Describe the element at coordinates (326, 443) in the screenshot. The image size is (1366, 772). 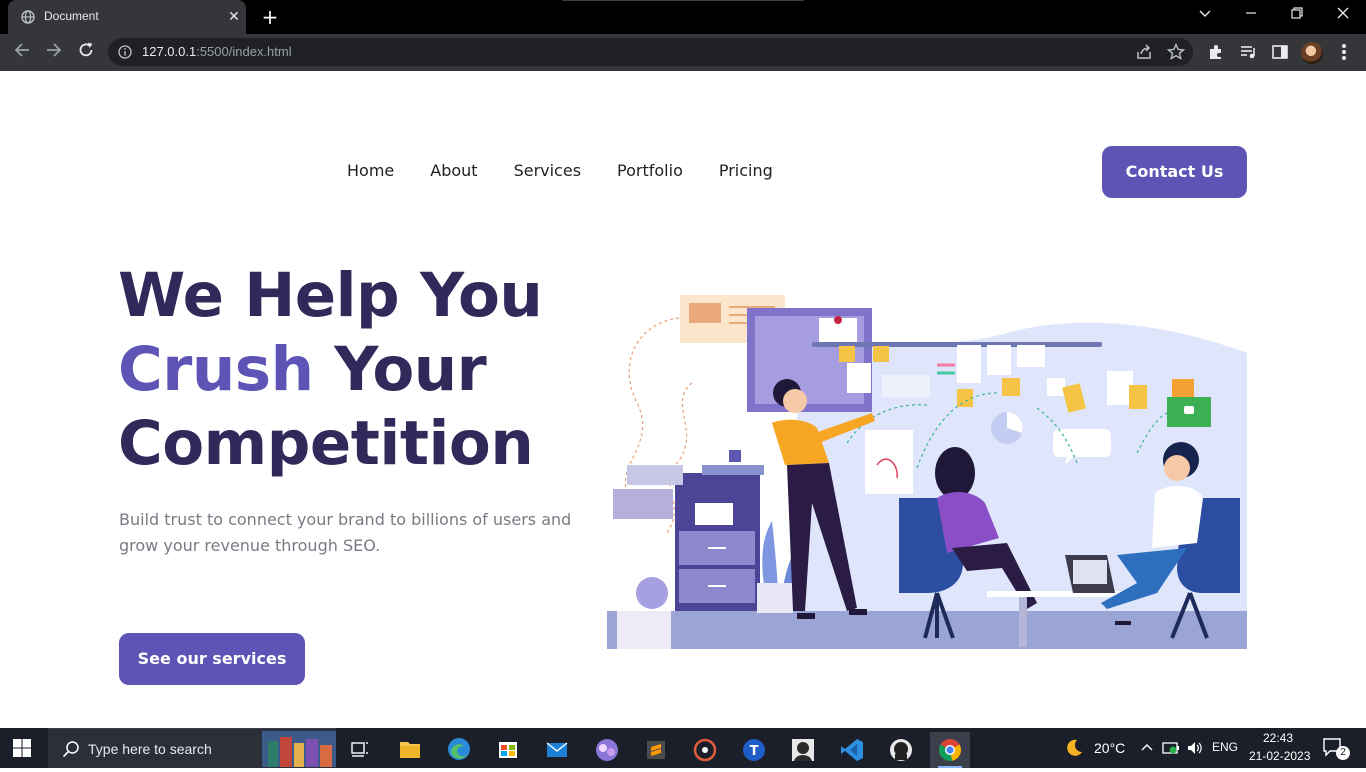
I see `hero-title-line3: Competition` at that location.